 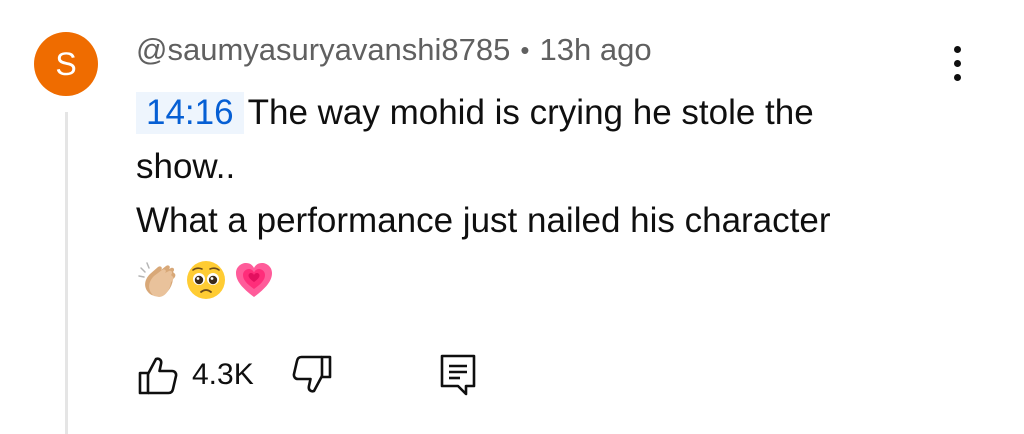 I want to click on dislike-button, so click(x=312, y=375).